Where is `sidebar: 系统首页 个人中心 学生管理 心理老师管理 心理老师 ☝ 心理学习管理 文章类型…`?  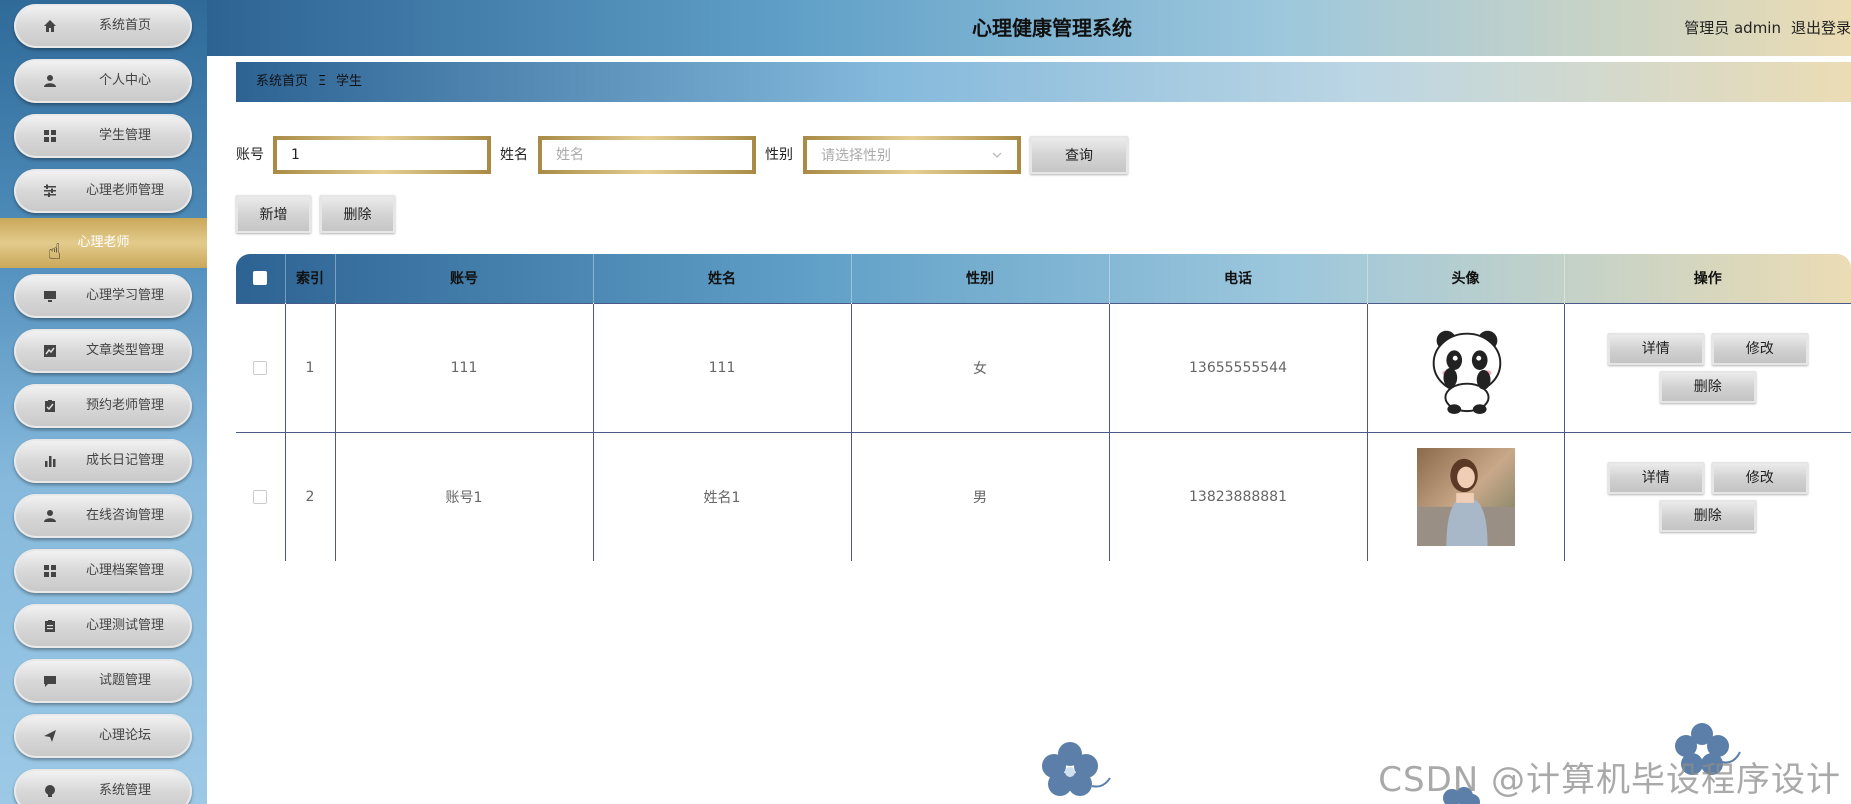
sidebar: 系统首页 个人中心 学生管理 心理老师管理 心理老师 ☝ 心理学习管理 文章类型… is located at coordinates (103, 402).